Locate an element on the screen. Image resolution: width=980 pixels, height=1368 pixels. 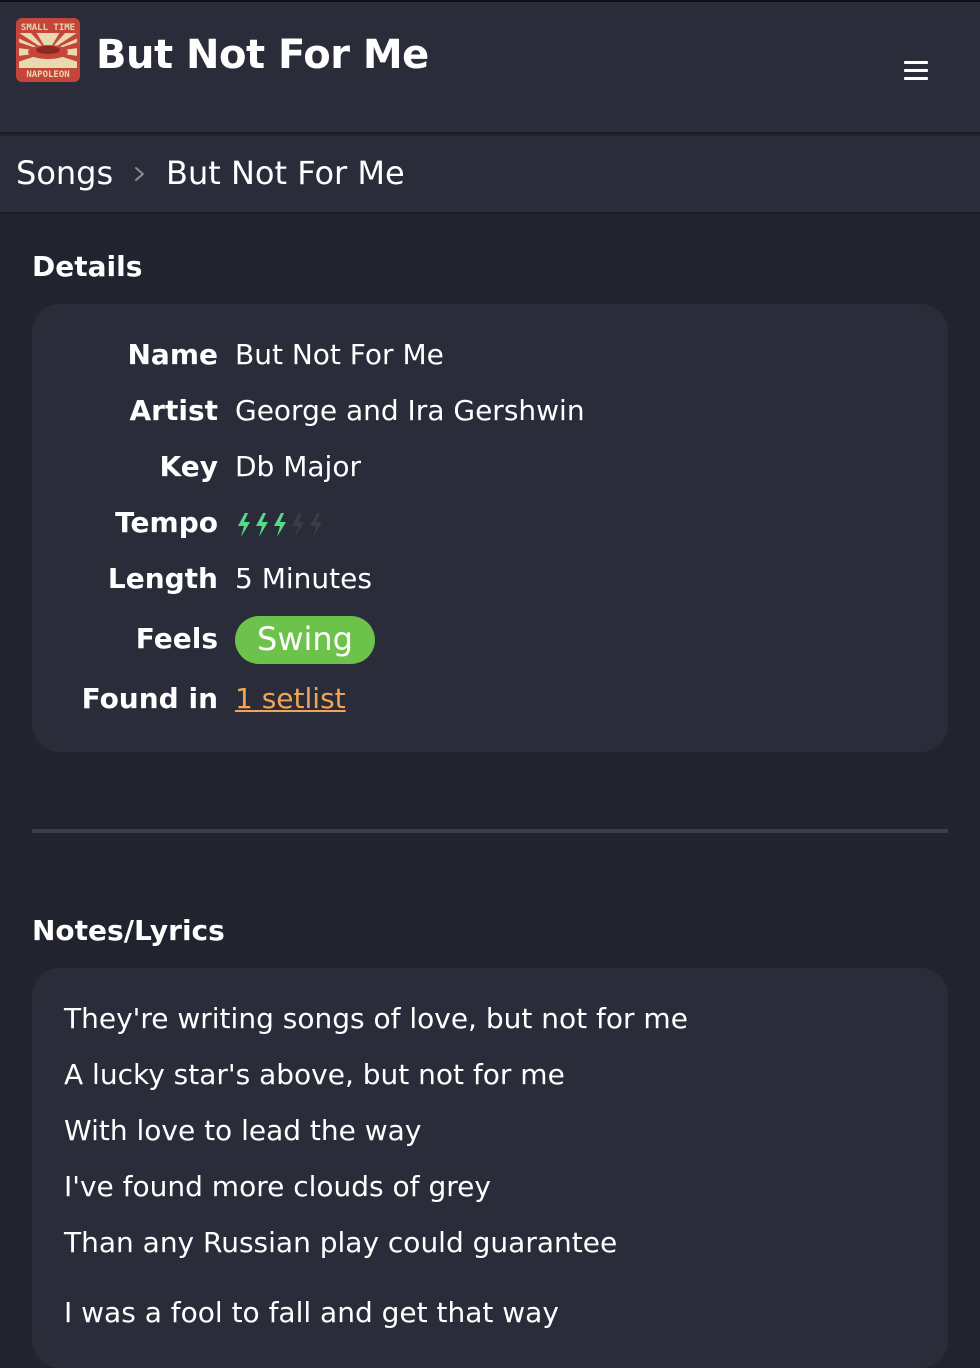
feels-label: Feels is located at coordinates (176, 638).